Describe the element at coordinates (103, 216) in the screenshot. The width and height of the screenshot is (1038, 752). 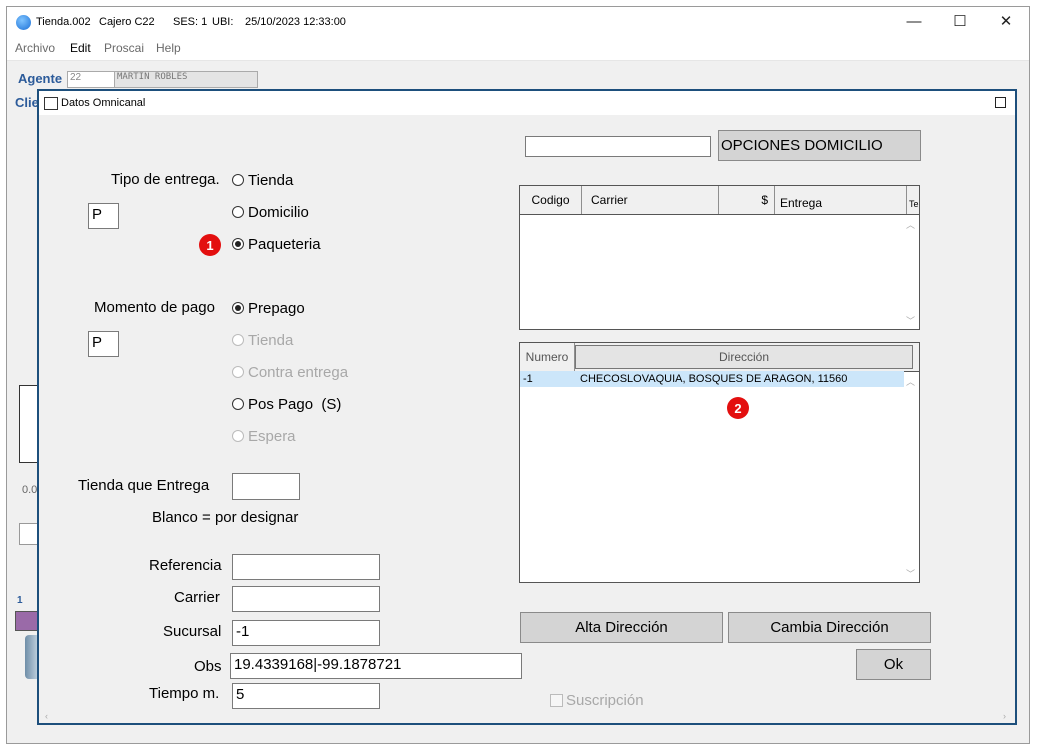
I see `tipo-entrega-code-field: P` at that location.